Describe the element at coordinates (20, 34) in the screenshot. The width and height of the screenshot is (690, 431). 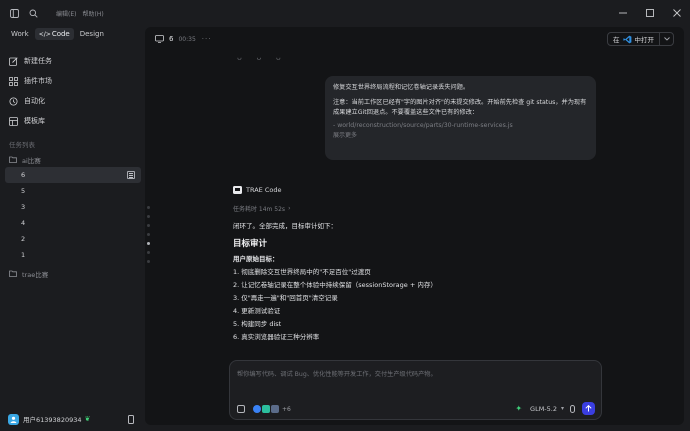
I see `tab-work: Work` at that location.